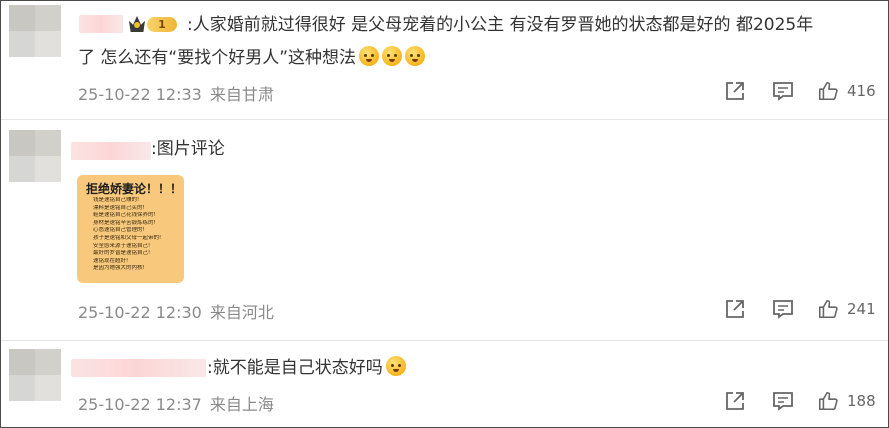  Describe the element at coordinates (846, 309) in the screenshot. I see `like-button: 241` at that location.